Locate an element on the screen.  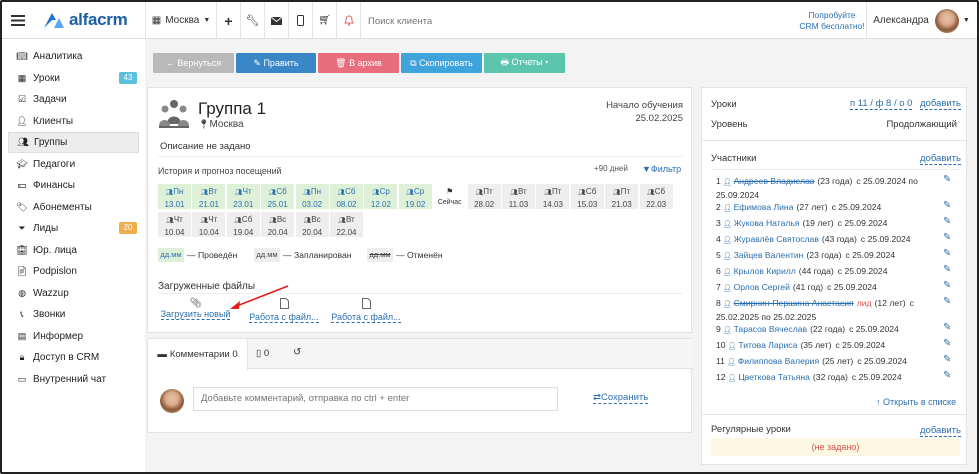
tools-button: 🔧︎ is located at coordinates (253, 20).